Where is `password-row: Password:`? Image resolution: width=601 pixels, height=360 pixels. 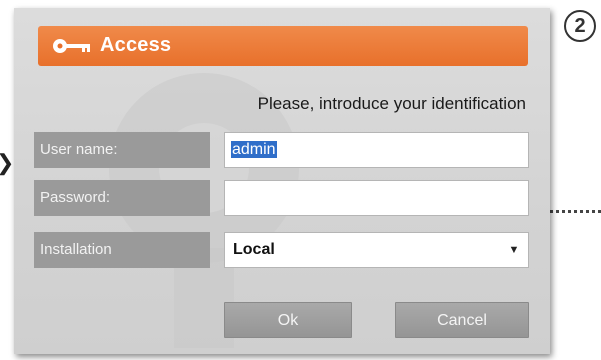 password-row: Password: is located at coordinates (282, 198).